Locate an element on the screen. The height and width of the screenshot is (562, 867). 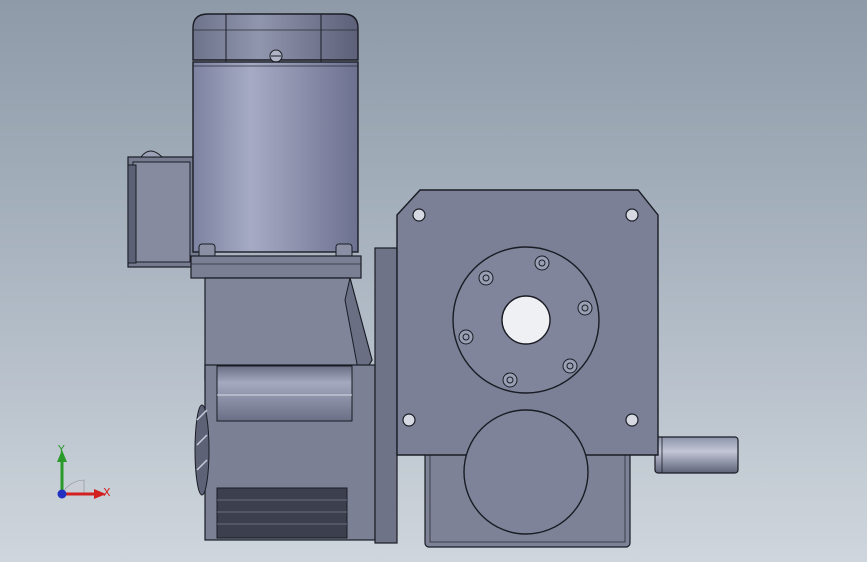
bore-hole-icon is located at coordinates (526, 320).